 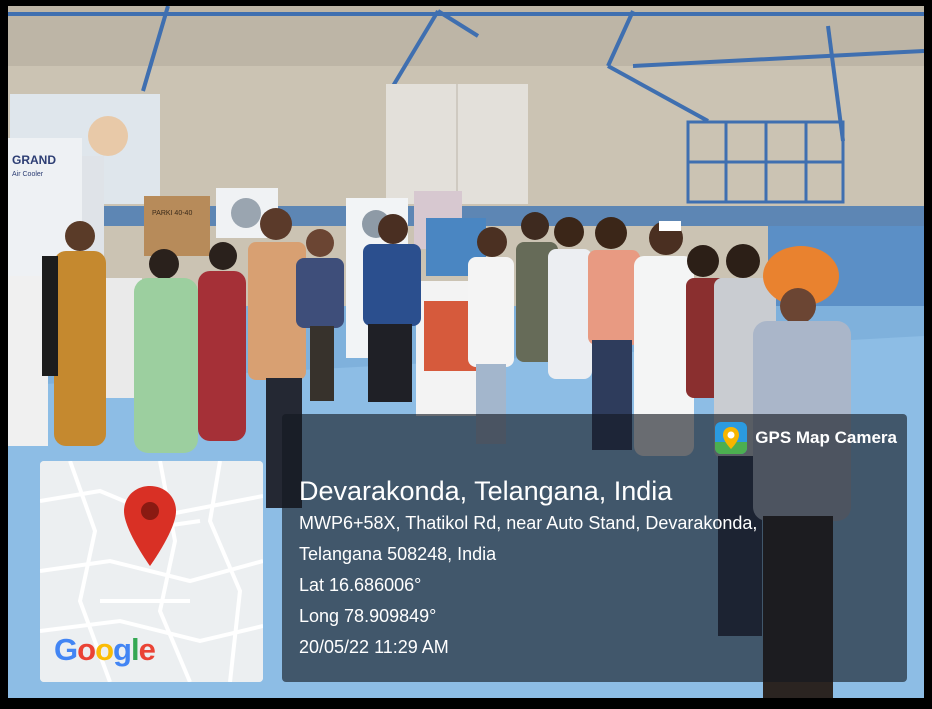 What do you see at coordinates (28, 174) in the screenshot?
I see `cooler-box-subtitle: Air Cooler` at bounding box center [28, 174].